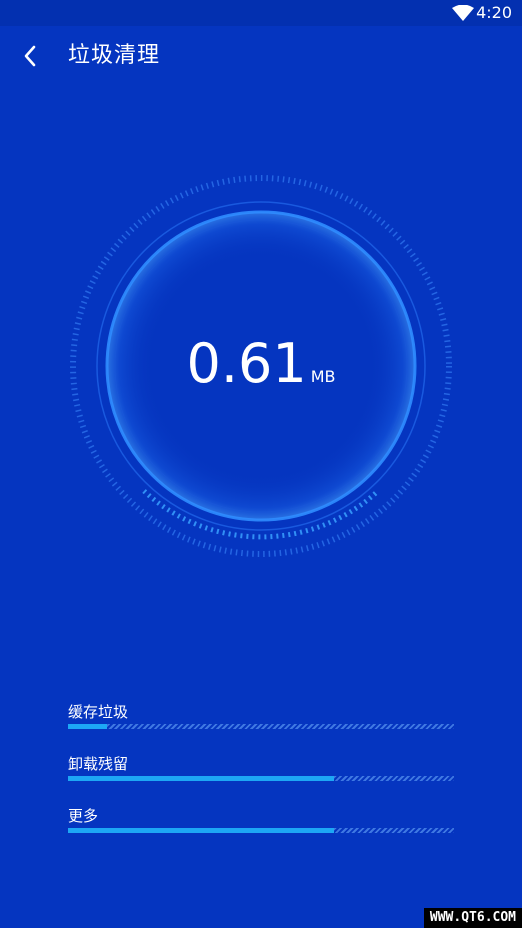  I want to click on gauge-value: 0.61 MB, so click(261, 364).